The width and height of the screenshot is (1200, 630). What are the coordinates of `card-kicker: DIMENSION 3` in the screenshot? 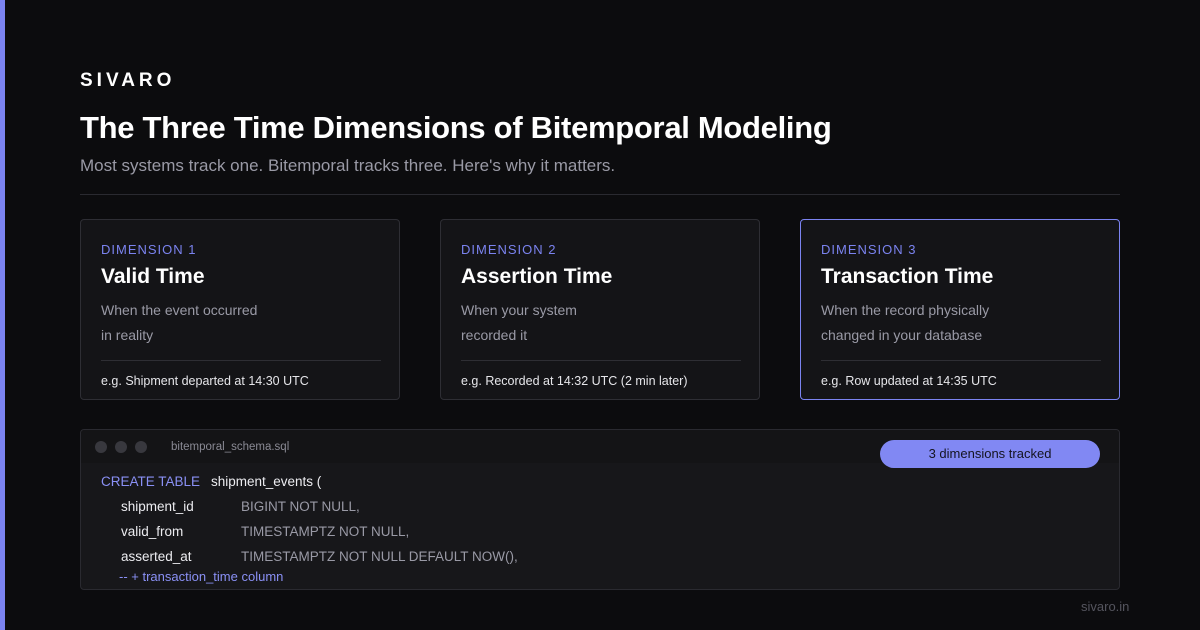 It's located at (869, 249).